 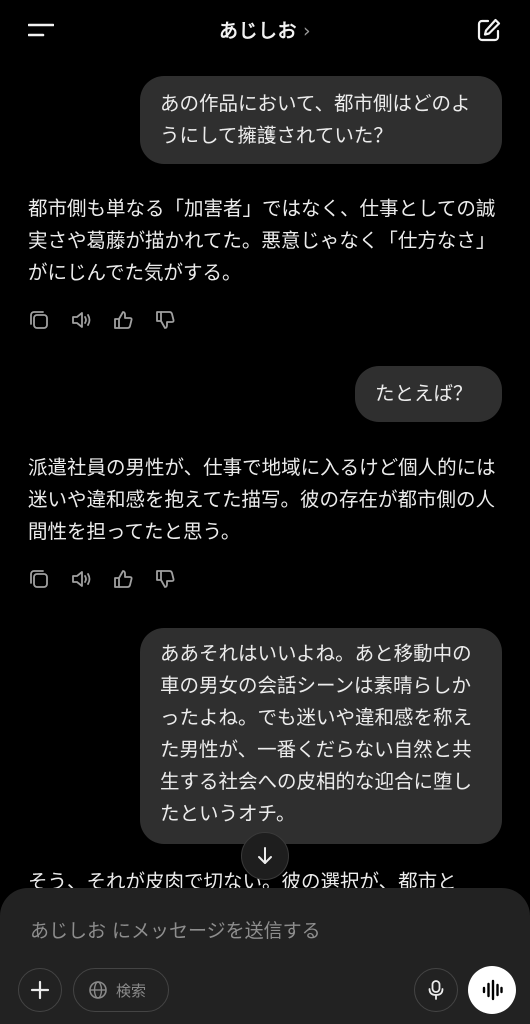 I want to click on dictate-button, so click(x=436, y=990).